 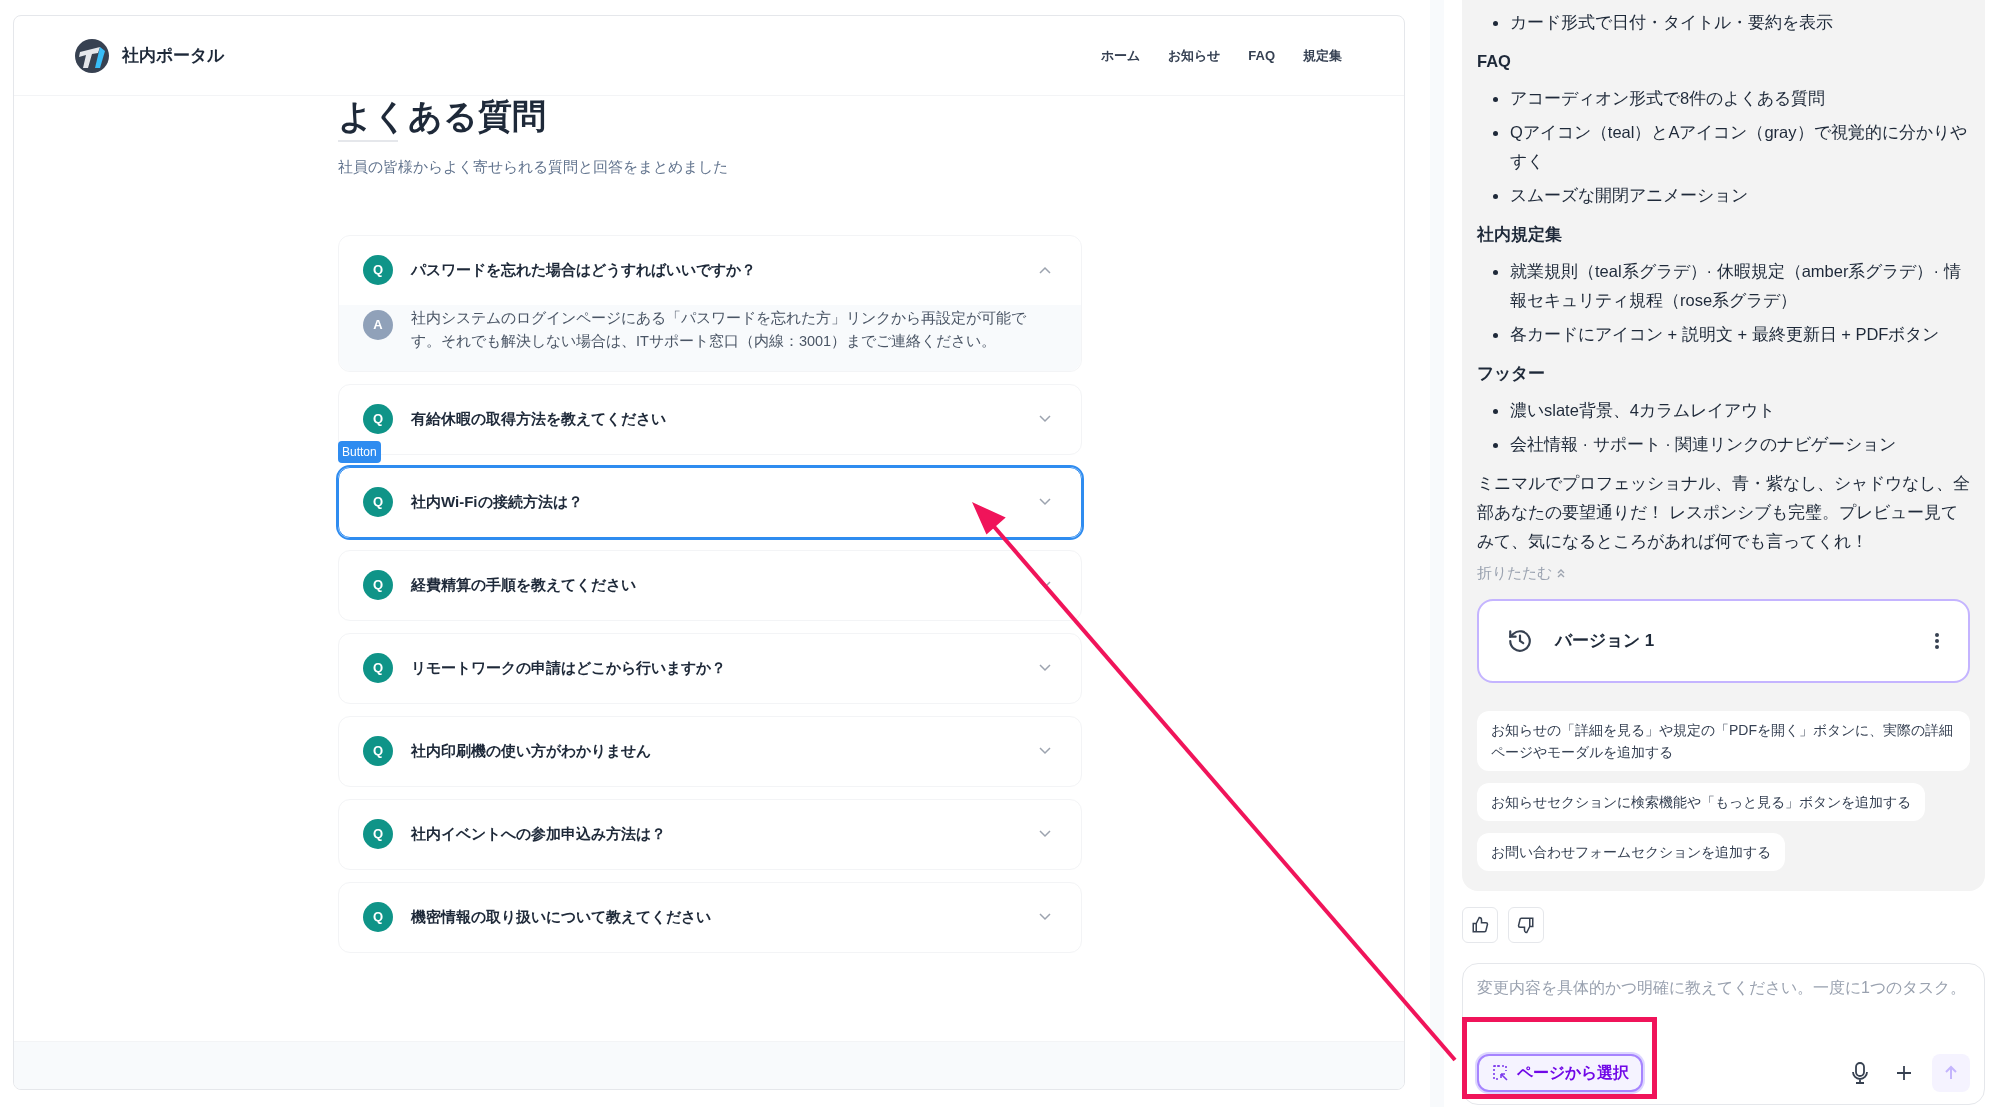 I want to click on faq-item: Q 機密情報の取り扱いについて教えてください, so click(x=710, y=917).